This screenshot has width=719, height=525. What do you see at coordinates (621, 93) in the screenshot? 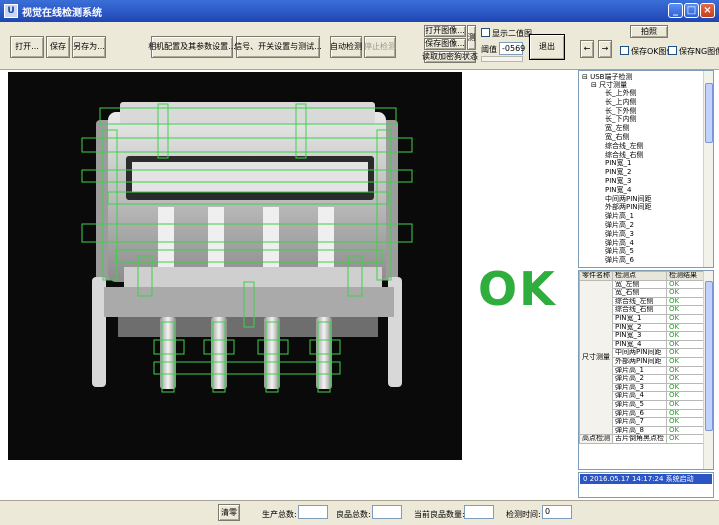
I see `tree-item: 长_上外侧` at bounding box center [621, 93].